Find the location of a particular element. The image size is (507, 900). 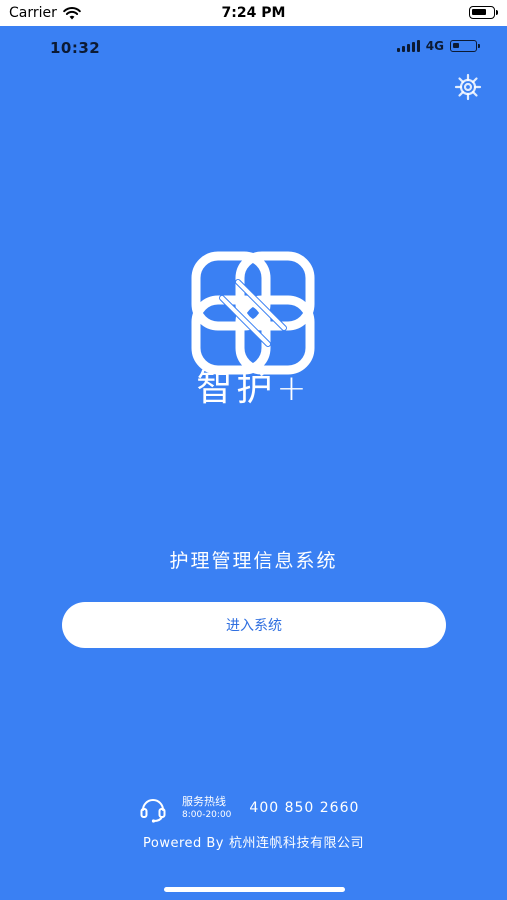

home-indicator is located at coordinates (254, 889).